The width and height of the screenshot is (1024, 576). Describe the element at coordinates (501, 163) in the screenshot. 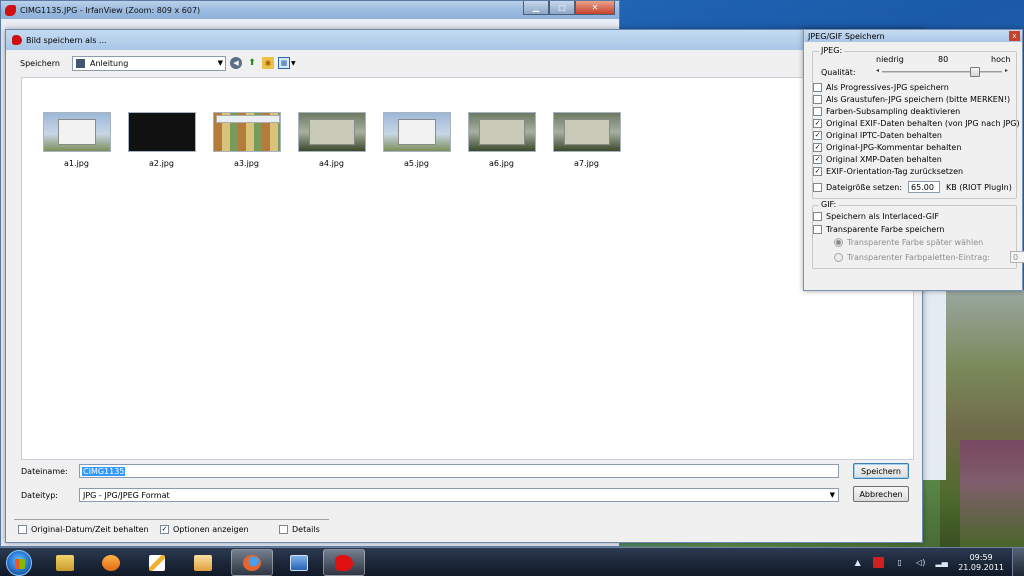

I see `file-name: a6.jpg` at that location.